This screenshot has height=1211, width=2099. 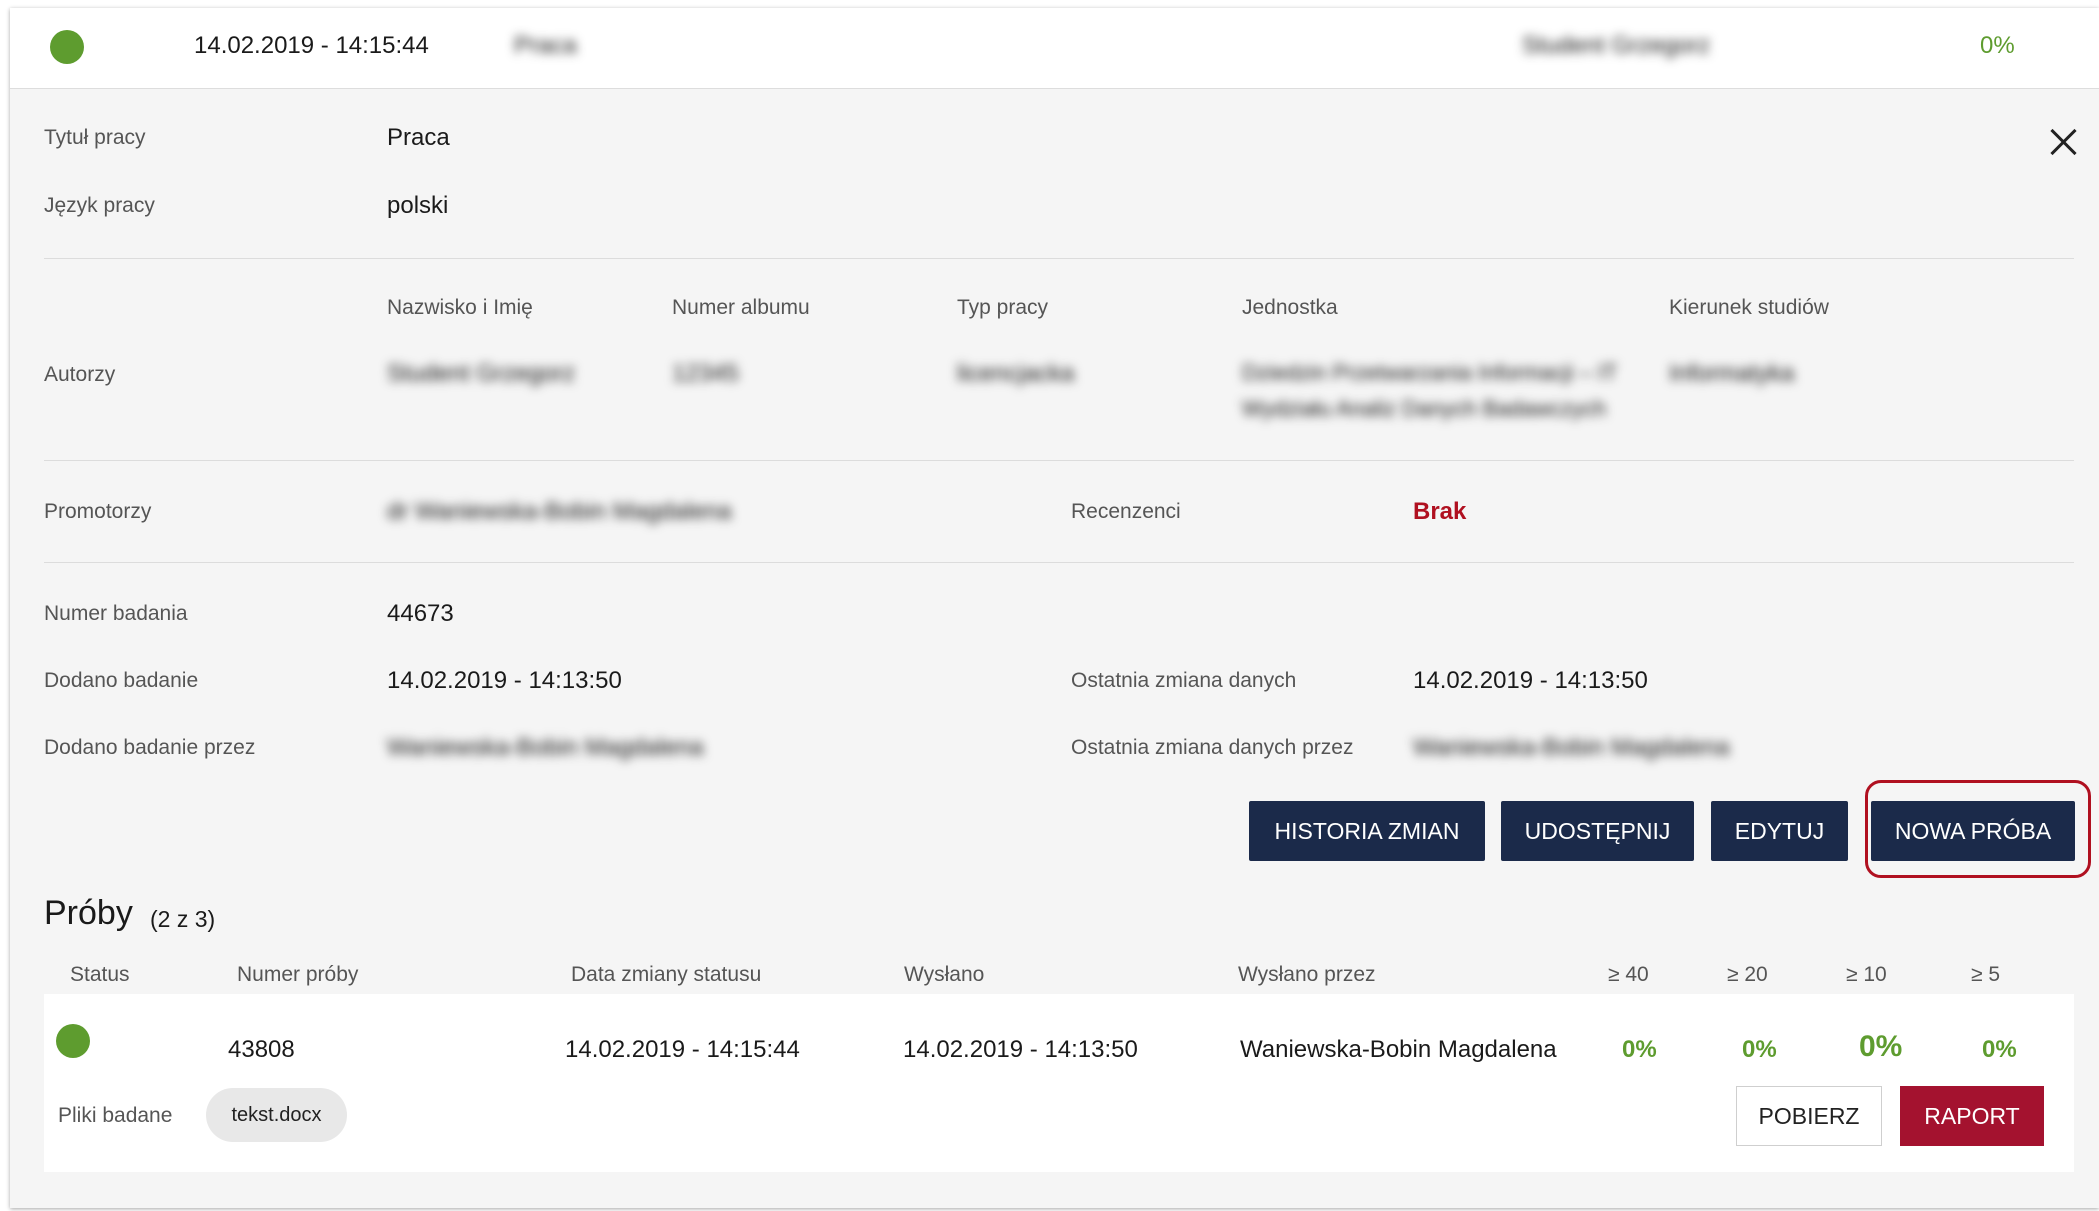 I want to click on close-icon, so click(x=2063, y=142).